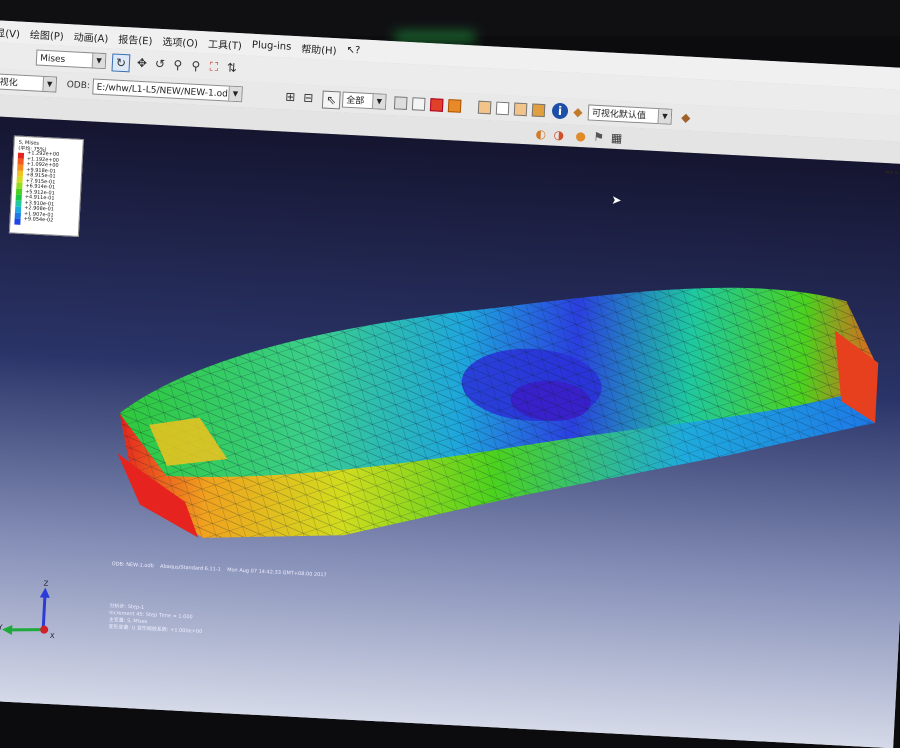 The width and height of the screenshot is (900, 748). Describe the element at coordinates (454, 106) in the screenshot. I see `mesh-display-icon` at that location.